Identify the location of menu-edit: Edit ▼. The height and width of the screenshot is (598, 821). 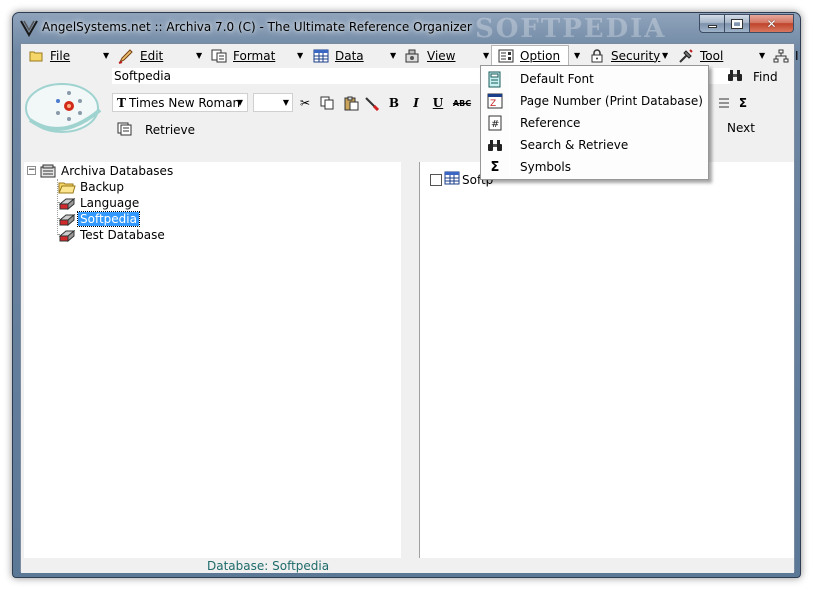
(160, 55).